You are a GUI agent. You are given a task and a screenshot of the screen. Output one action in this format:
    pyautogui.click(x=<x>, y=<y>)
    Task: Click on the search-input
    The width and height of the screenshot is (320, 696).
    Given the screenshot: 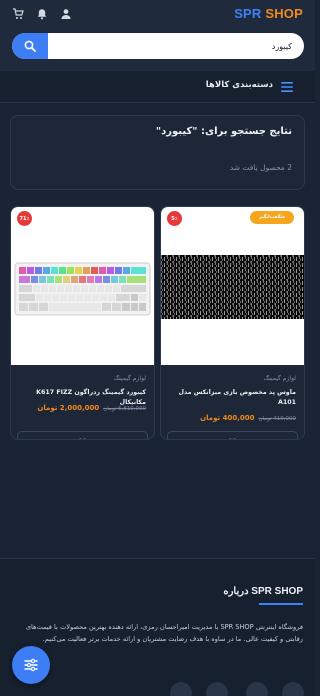 What is the action you would take?
    pyautogui.click(x=175, y=46)
    